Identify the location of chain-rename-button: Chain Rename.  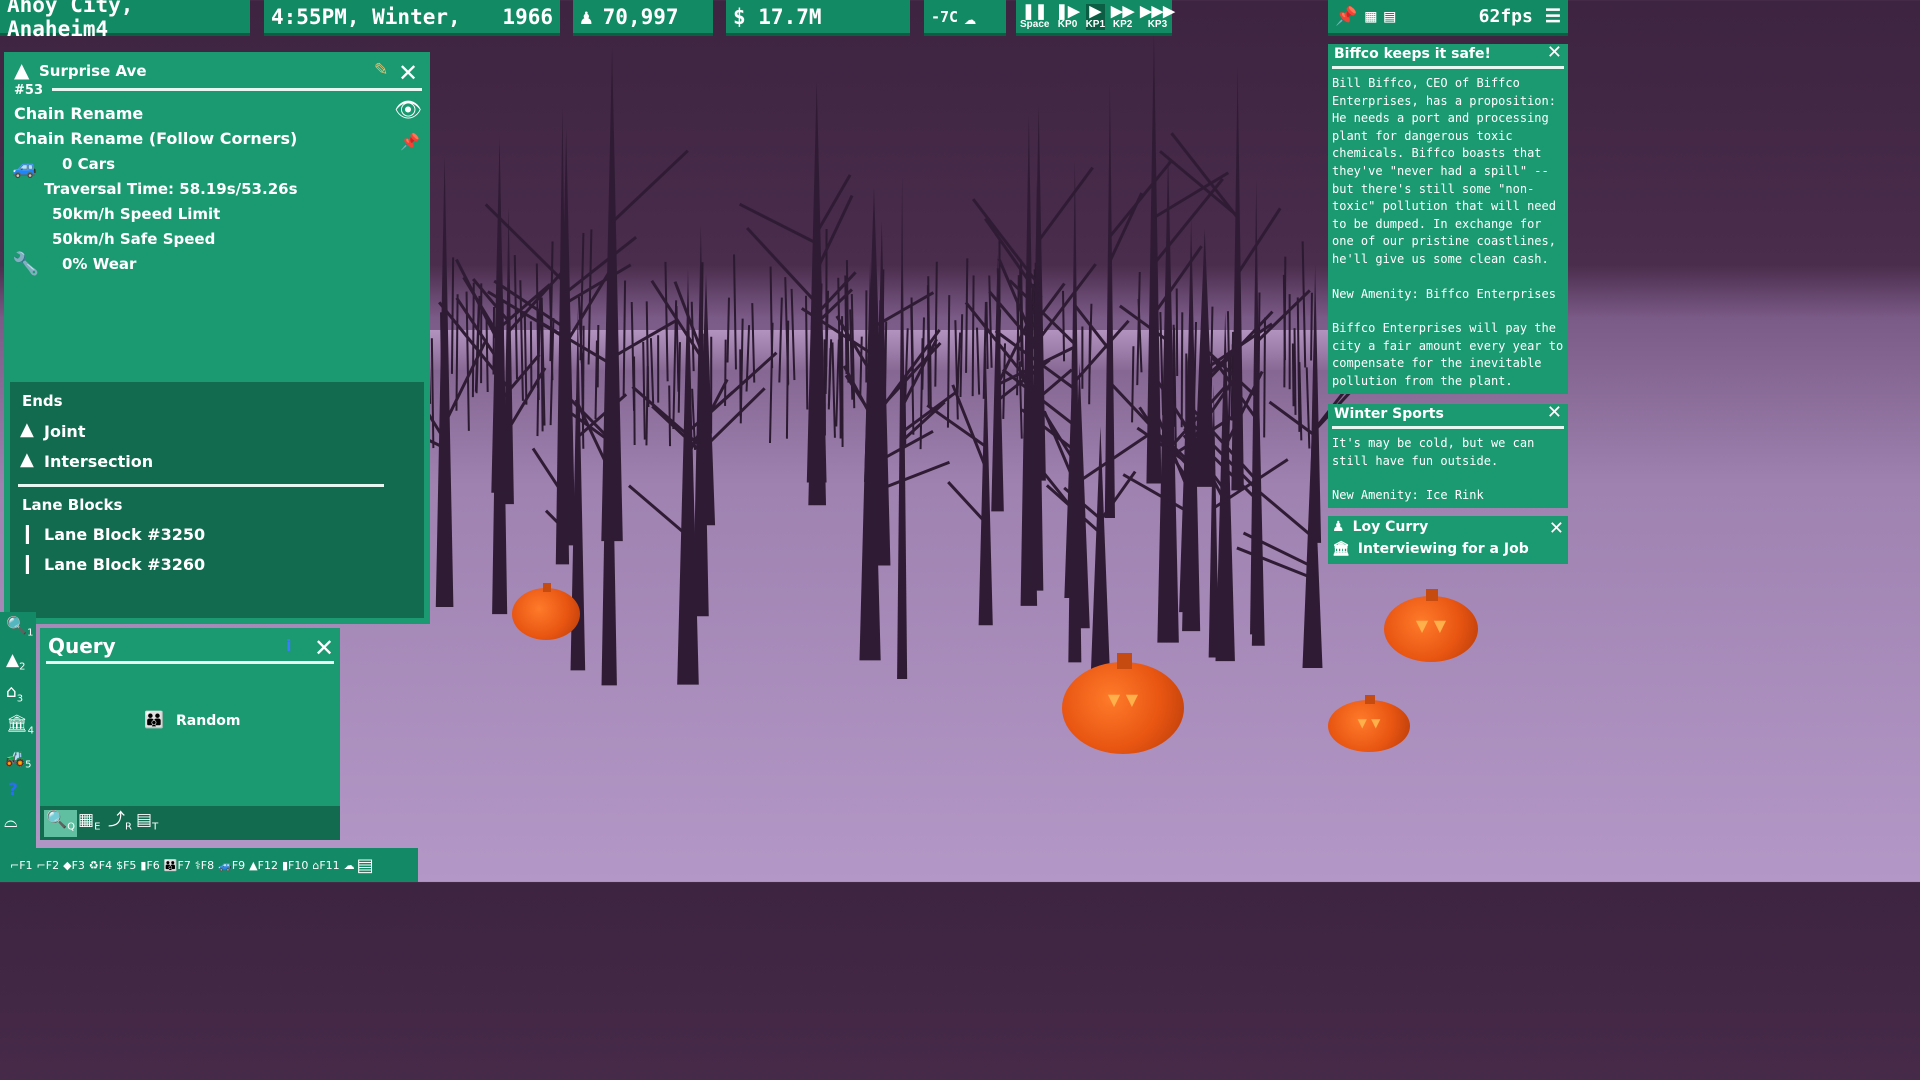
(78, 113).